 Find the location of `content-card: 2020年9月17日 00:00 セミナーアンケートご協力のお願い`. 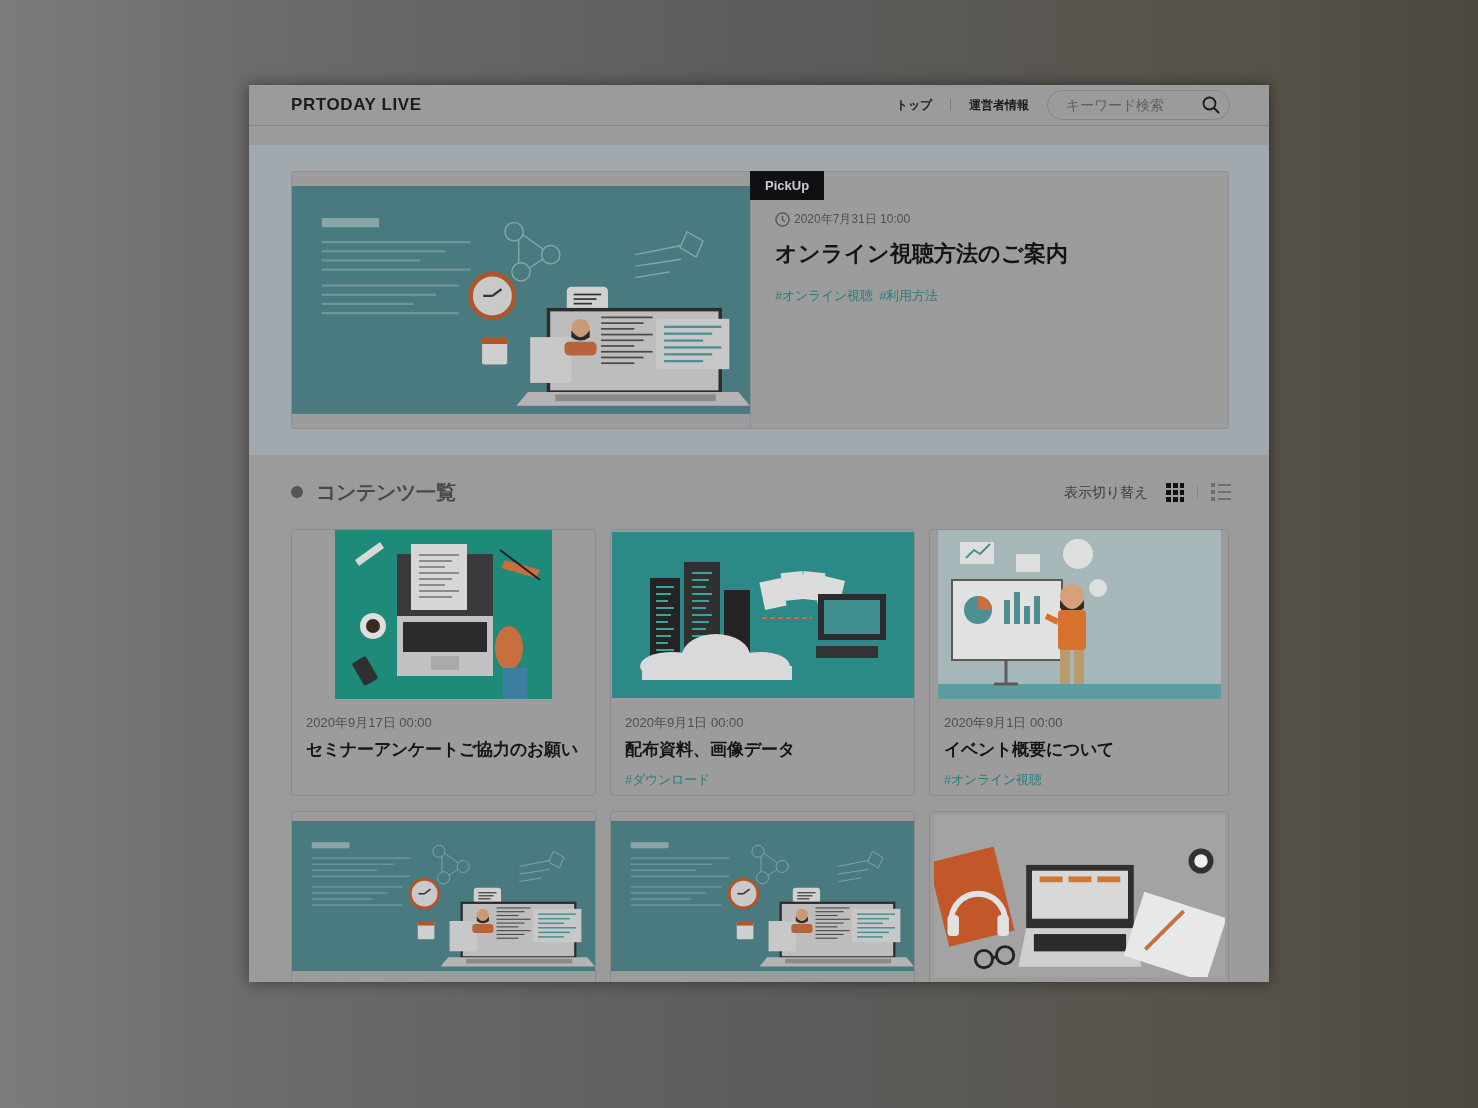

content-card: 2020年9月17日 00:00 セミナーアンケートご協力のお願い is located at coordinates (443, 662).